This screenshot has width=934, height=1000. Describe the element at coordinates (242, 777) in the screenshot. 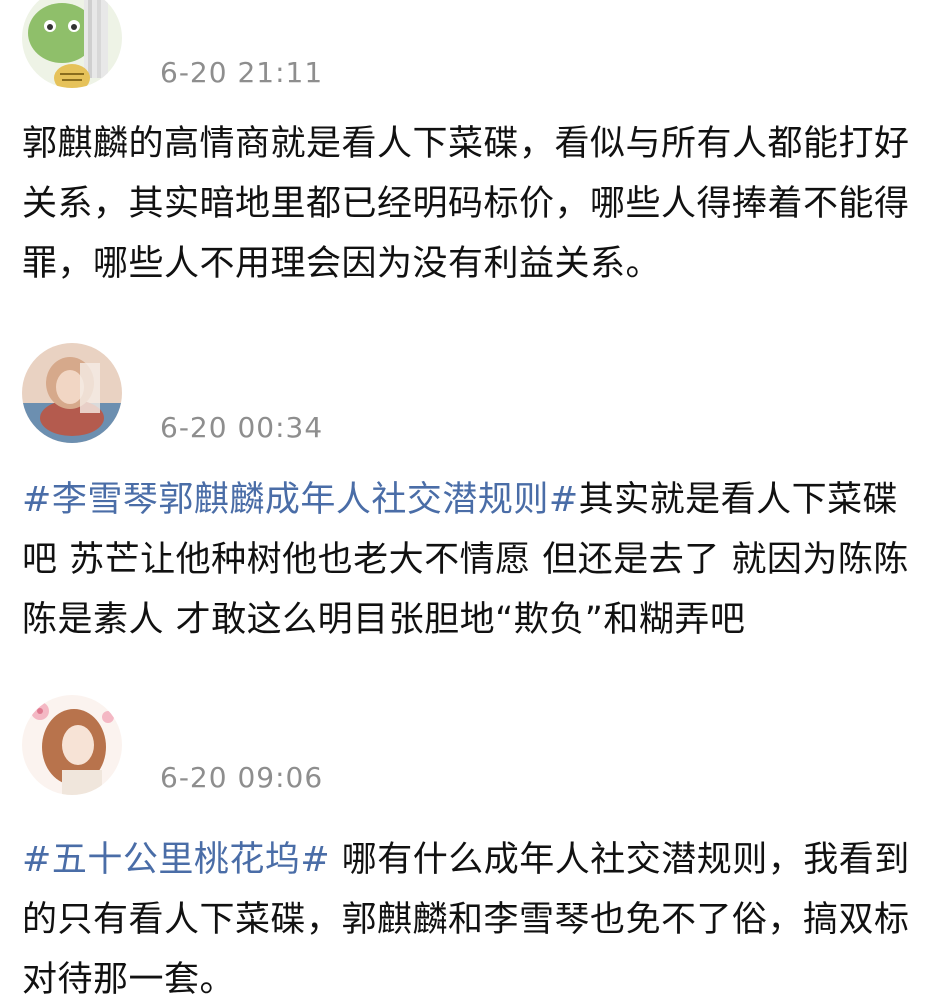

I see `timestamp: 6-20 09:06` at that location.